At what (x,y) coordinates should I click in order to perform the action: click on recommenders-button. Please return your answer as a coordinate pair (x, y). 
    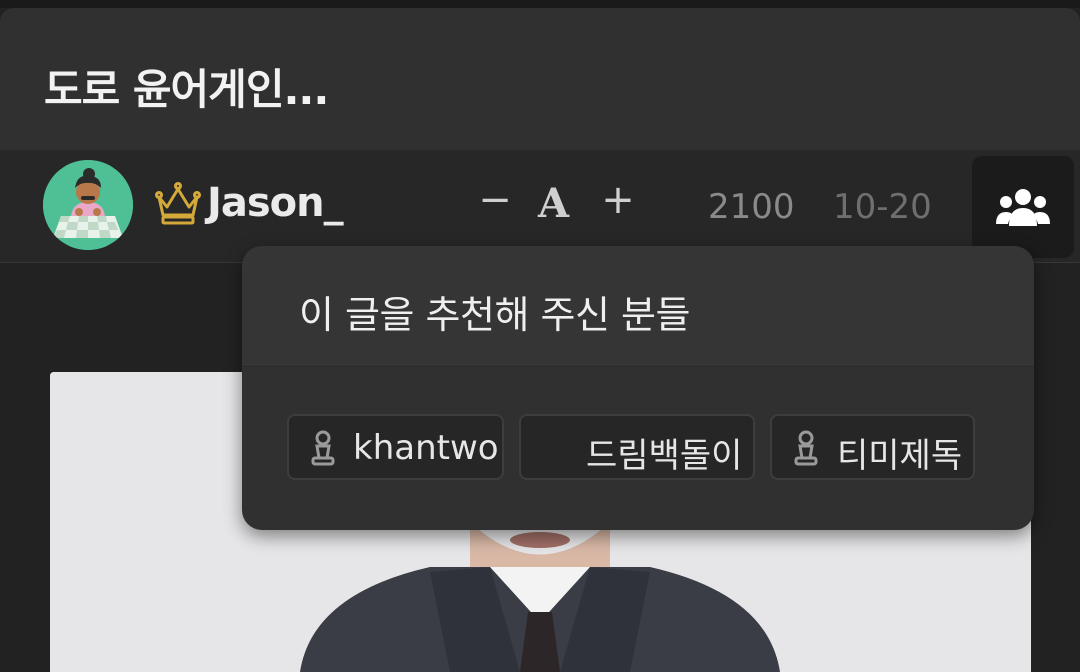
    Looking at the image, I should click on (1023, 207).